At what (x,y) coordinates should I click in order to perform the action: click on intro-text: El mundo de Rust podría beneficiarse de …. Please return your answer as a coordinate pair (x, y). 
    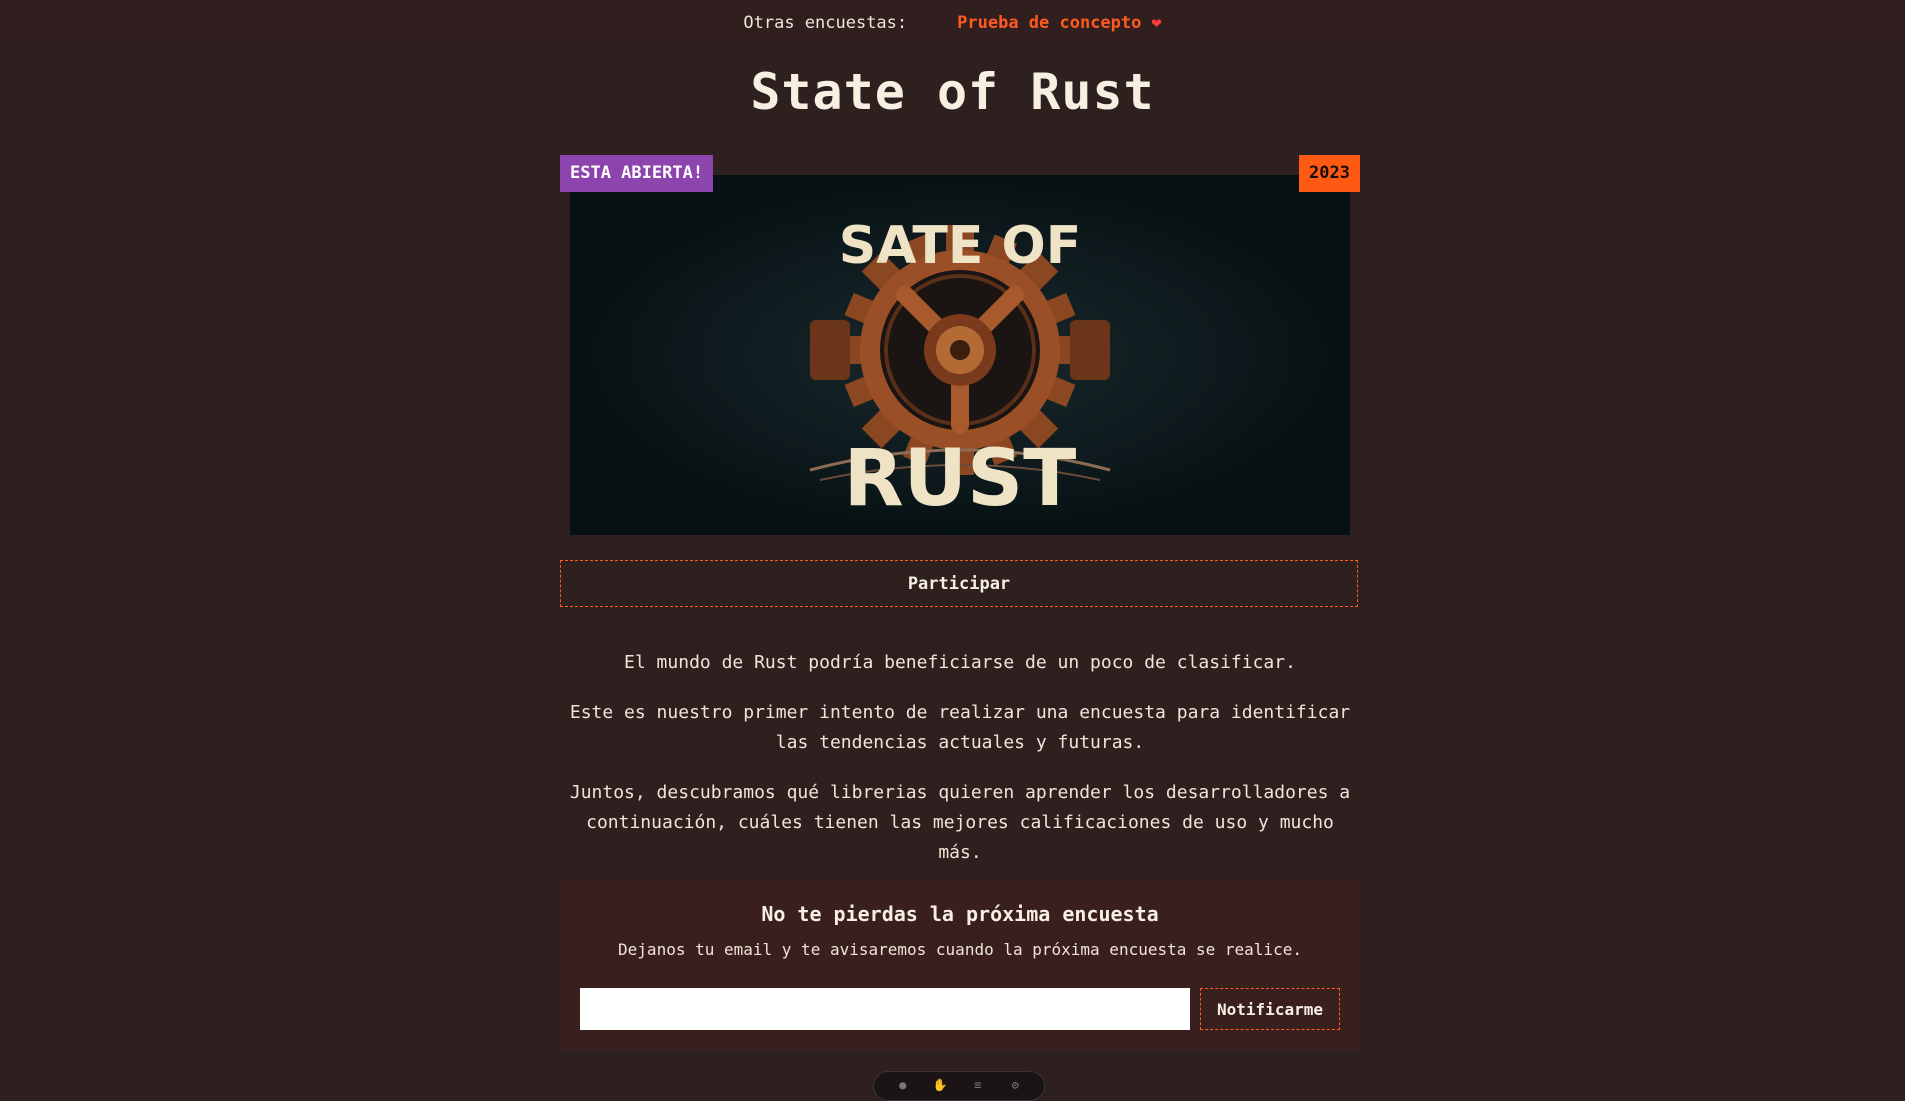
    Looking at the image, I should click on (960, 768).